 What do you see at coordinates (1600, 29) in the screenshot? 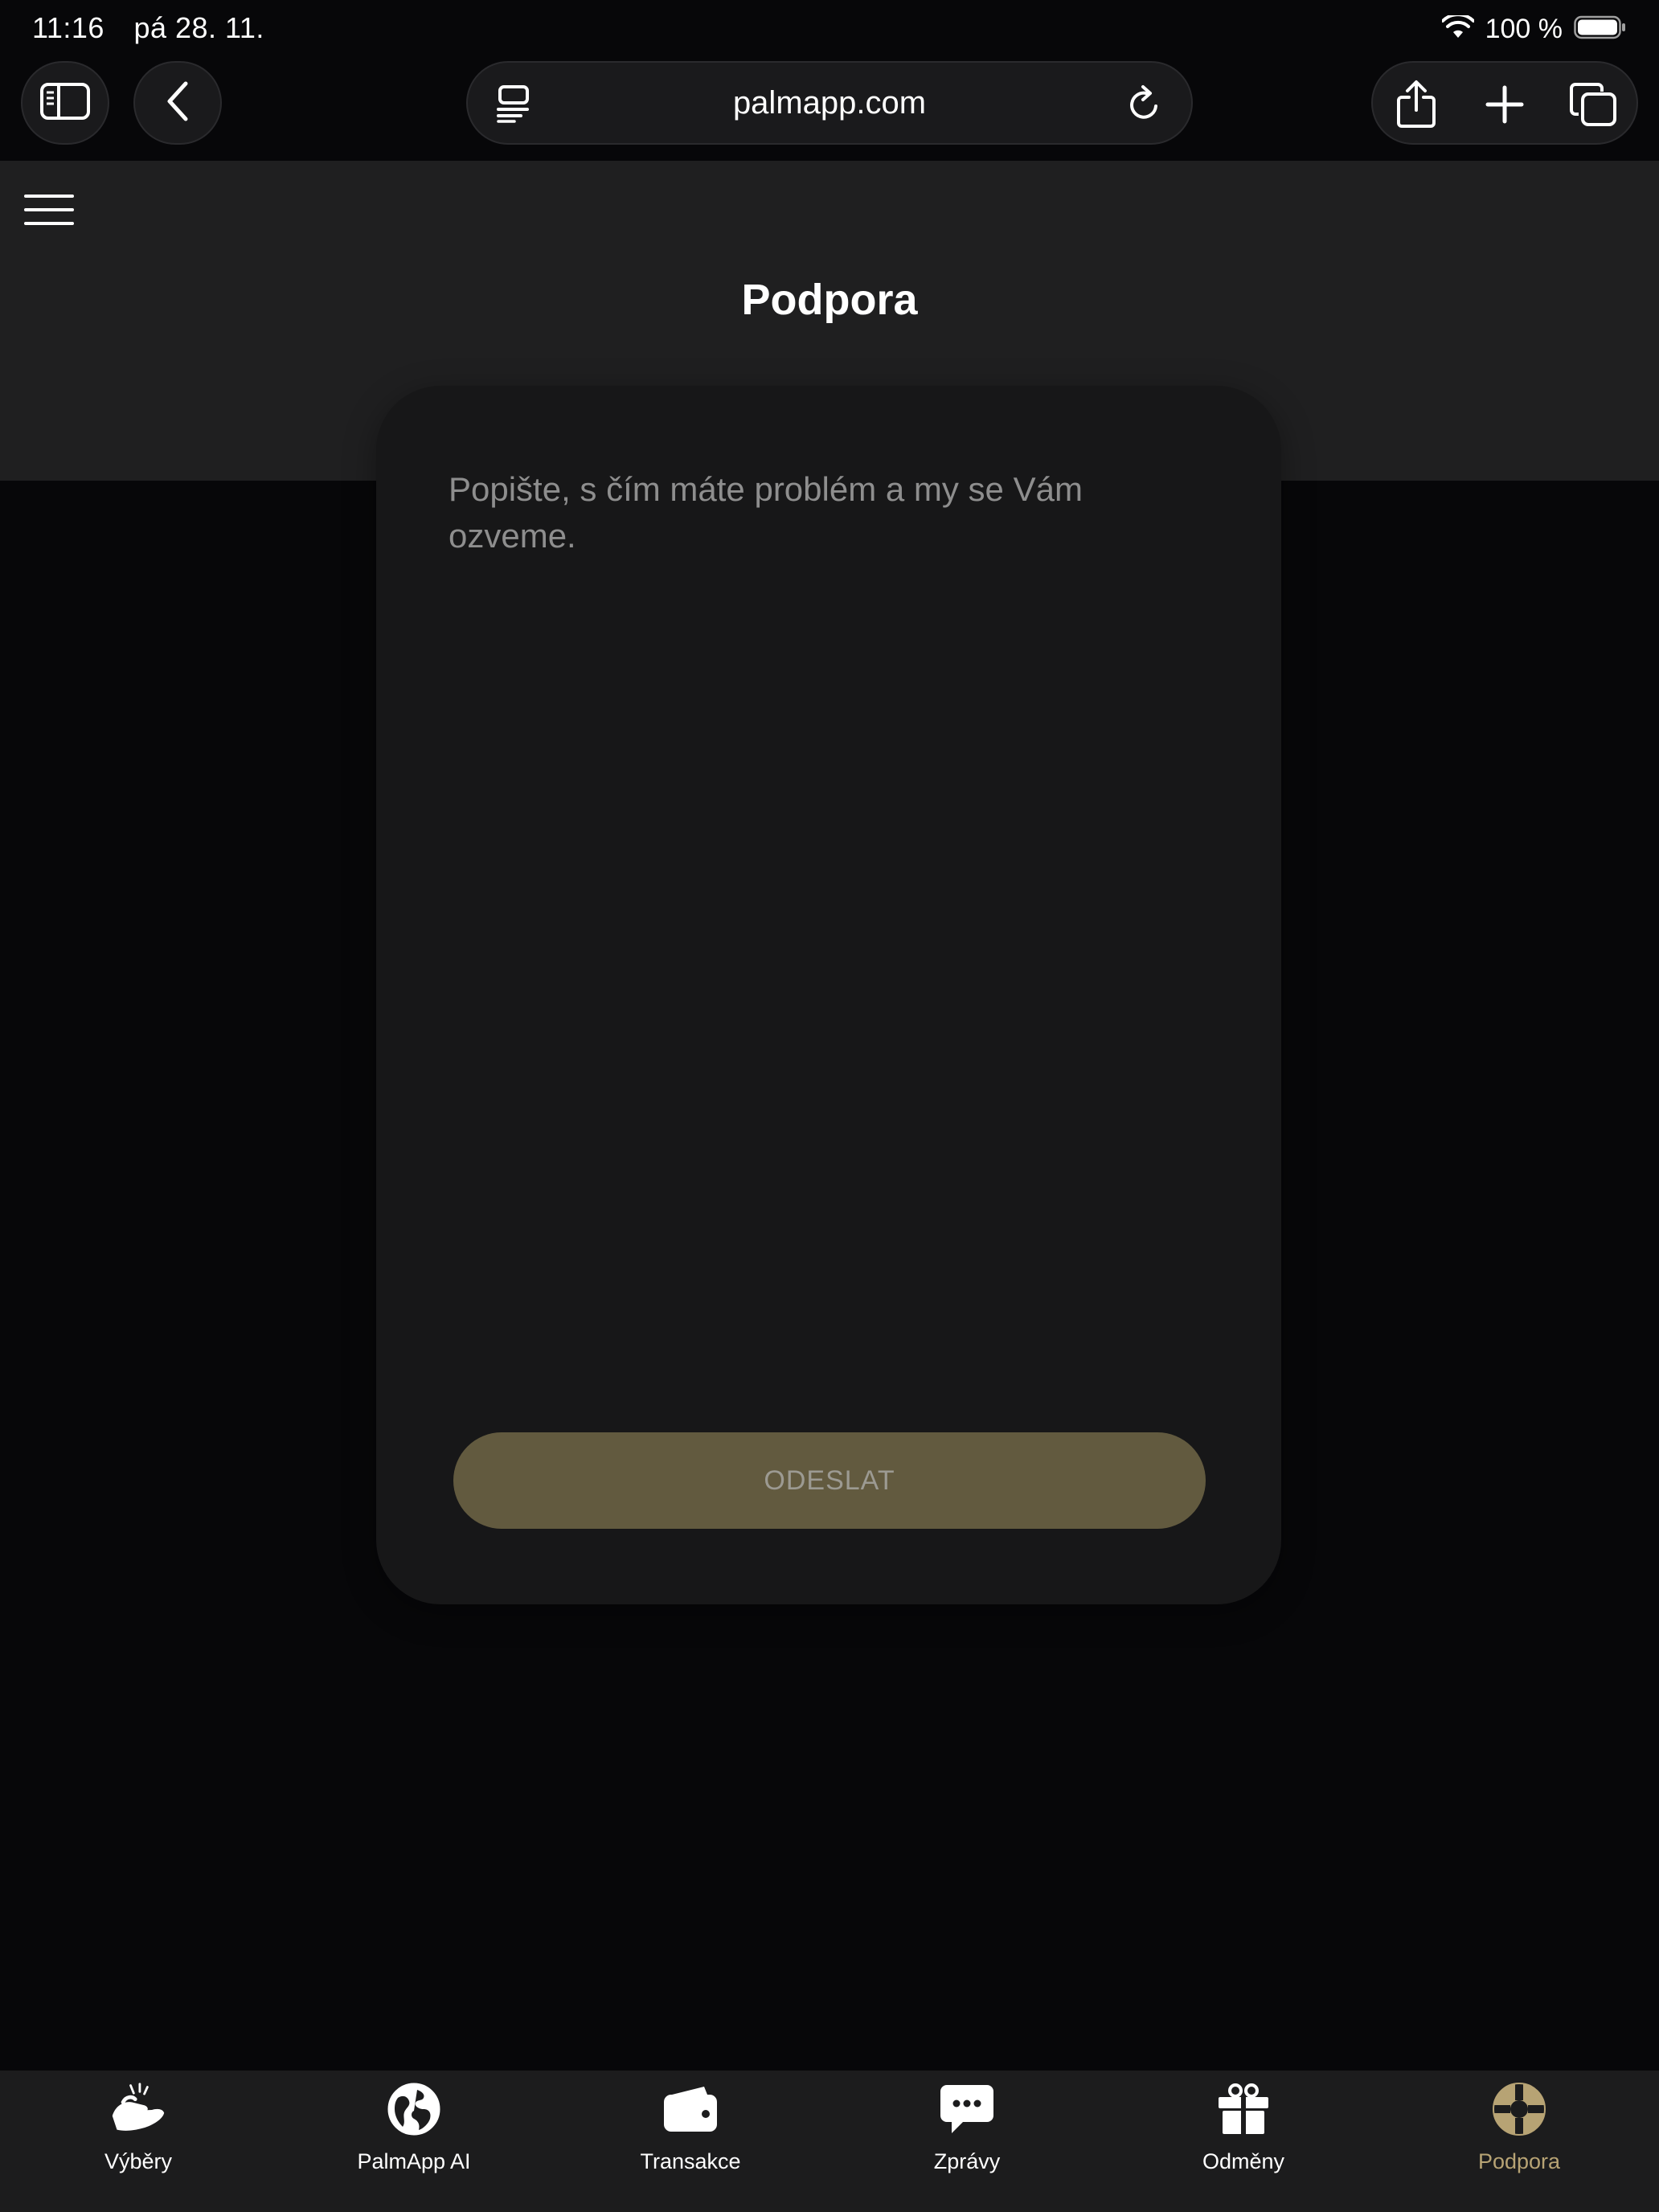
I see `battery-icon` at bounding box center [1600, 29].